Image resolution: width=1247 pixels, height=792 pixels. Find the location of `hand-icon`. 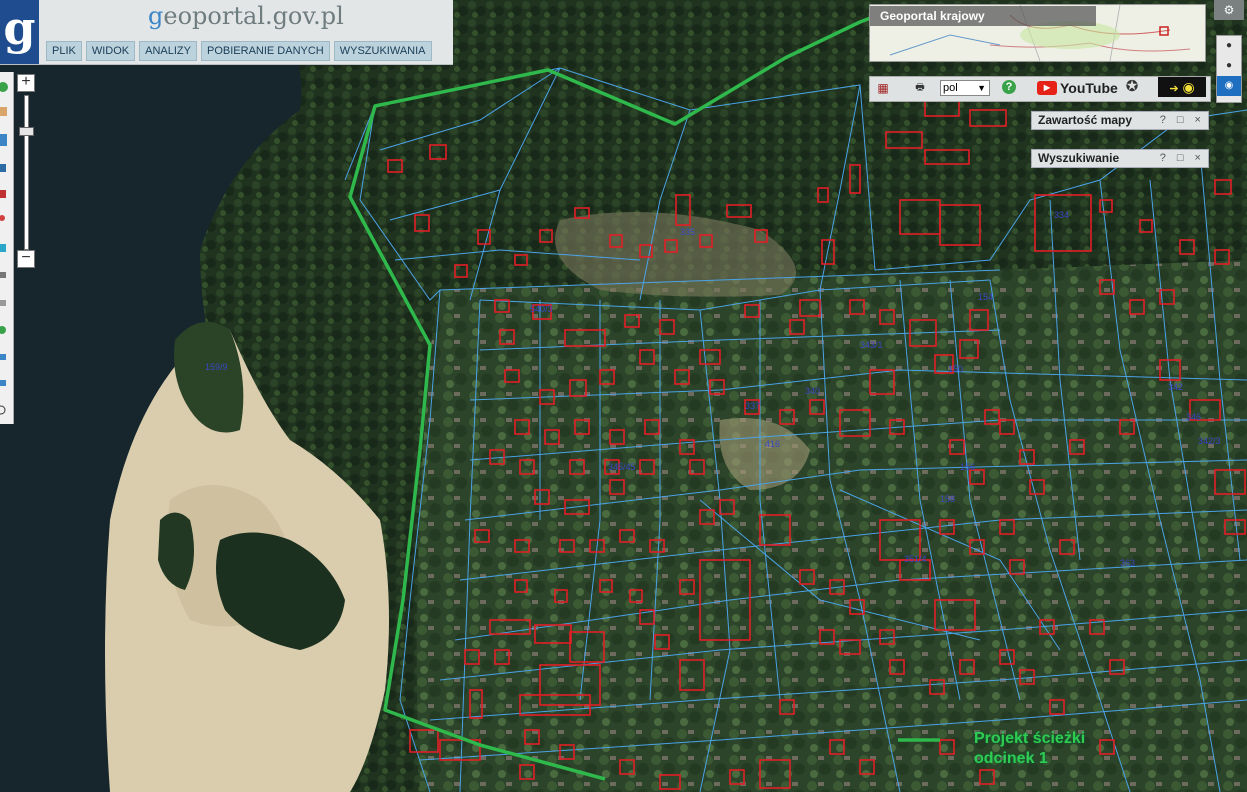

hand-icon is located at coordinates (3, 111).